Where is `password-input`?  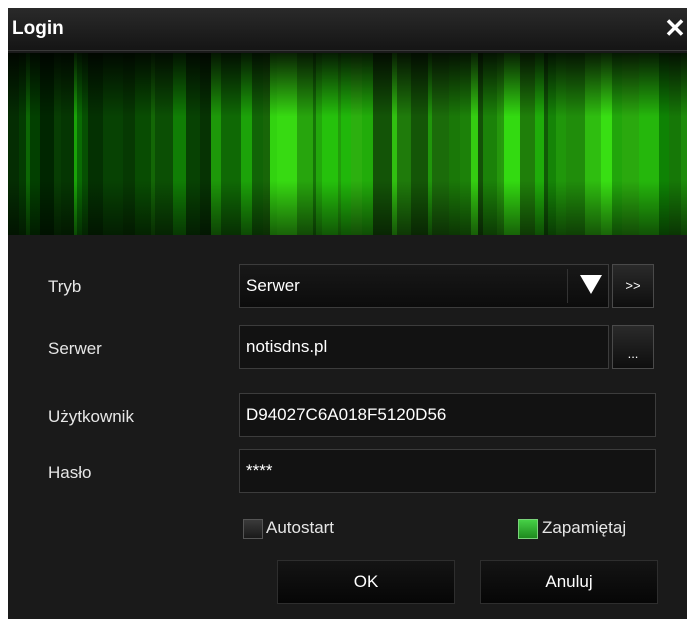
password-input is located at coordinates (447, 471).